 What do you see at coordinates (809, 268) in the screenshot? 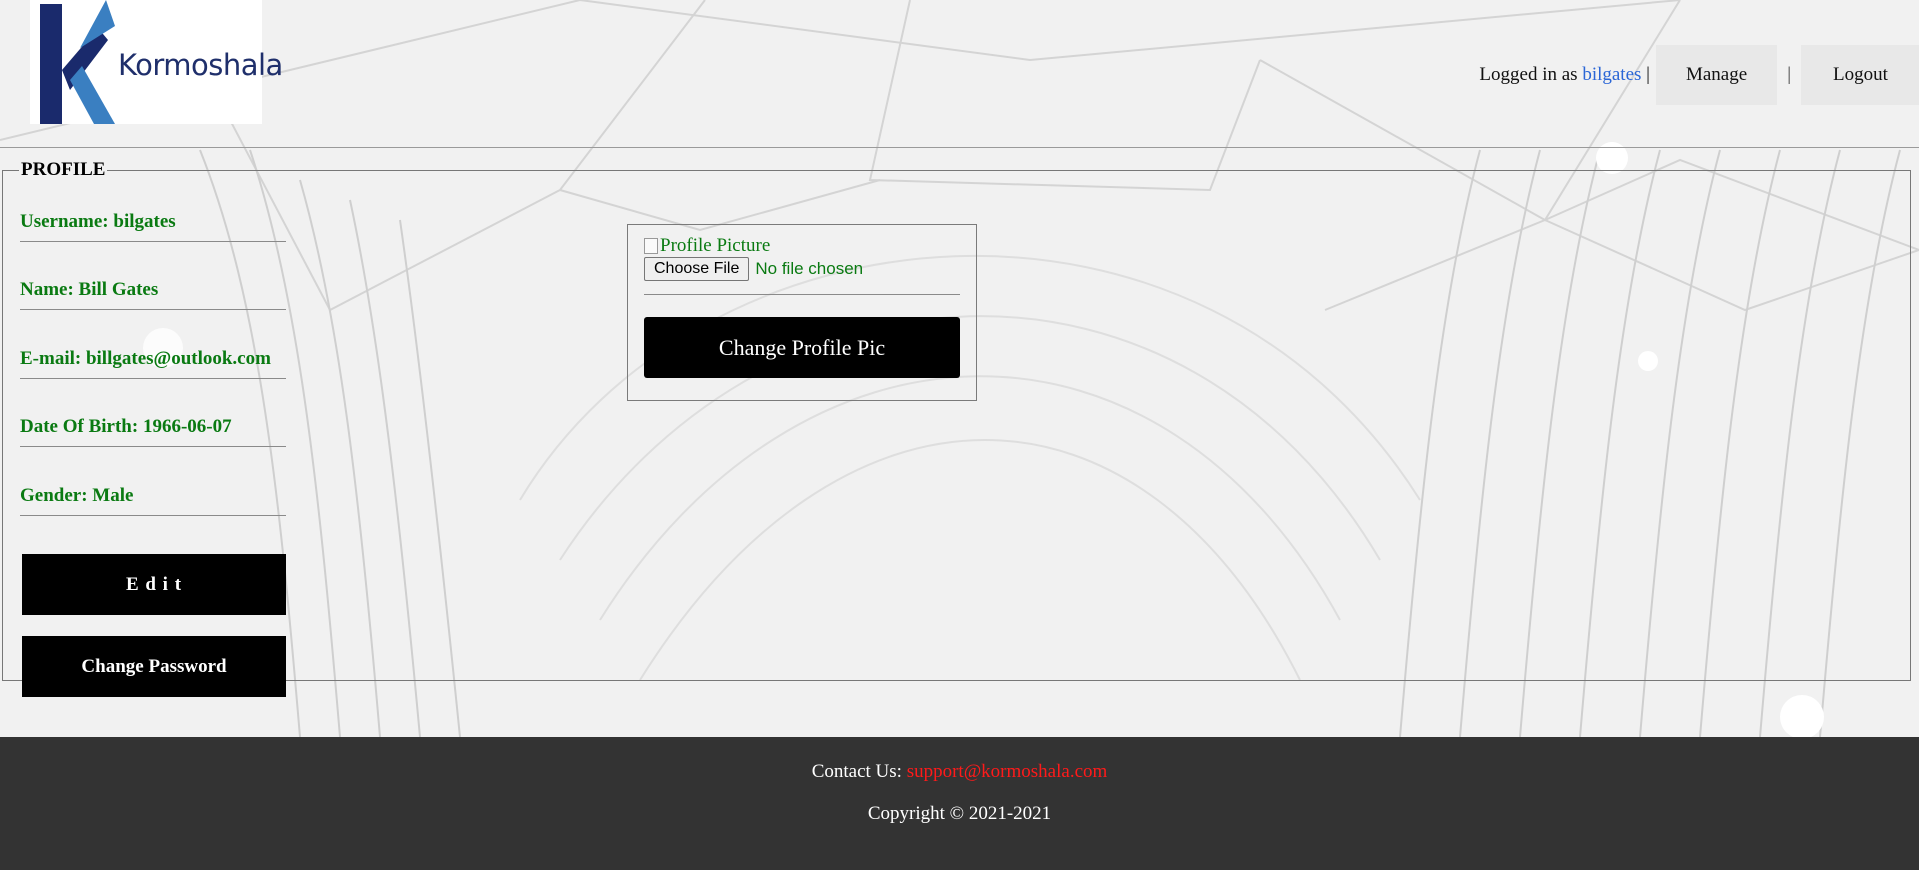
I see `no-file-text: No file chosen` at bounding box center [809, 268].